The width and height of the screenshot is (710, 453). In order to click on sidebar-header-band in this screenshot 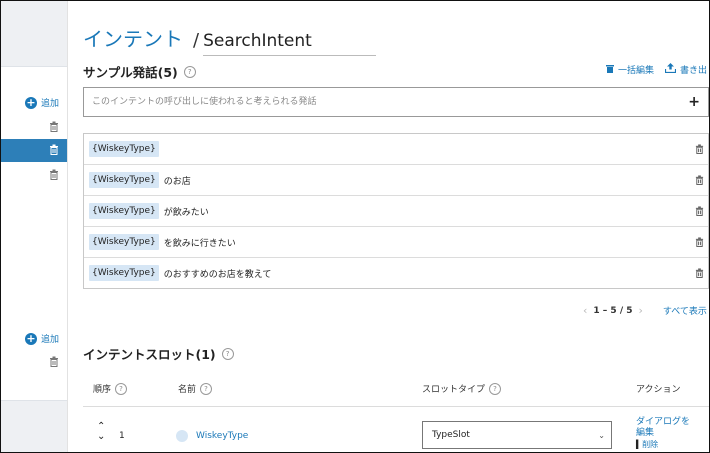, I will do `click(34, 33)`.